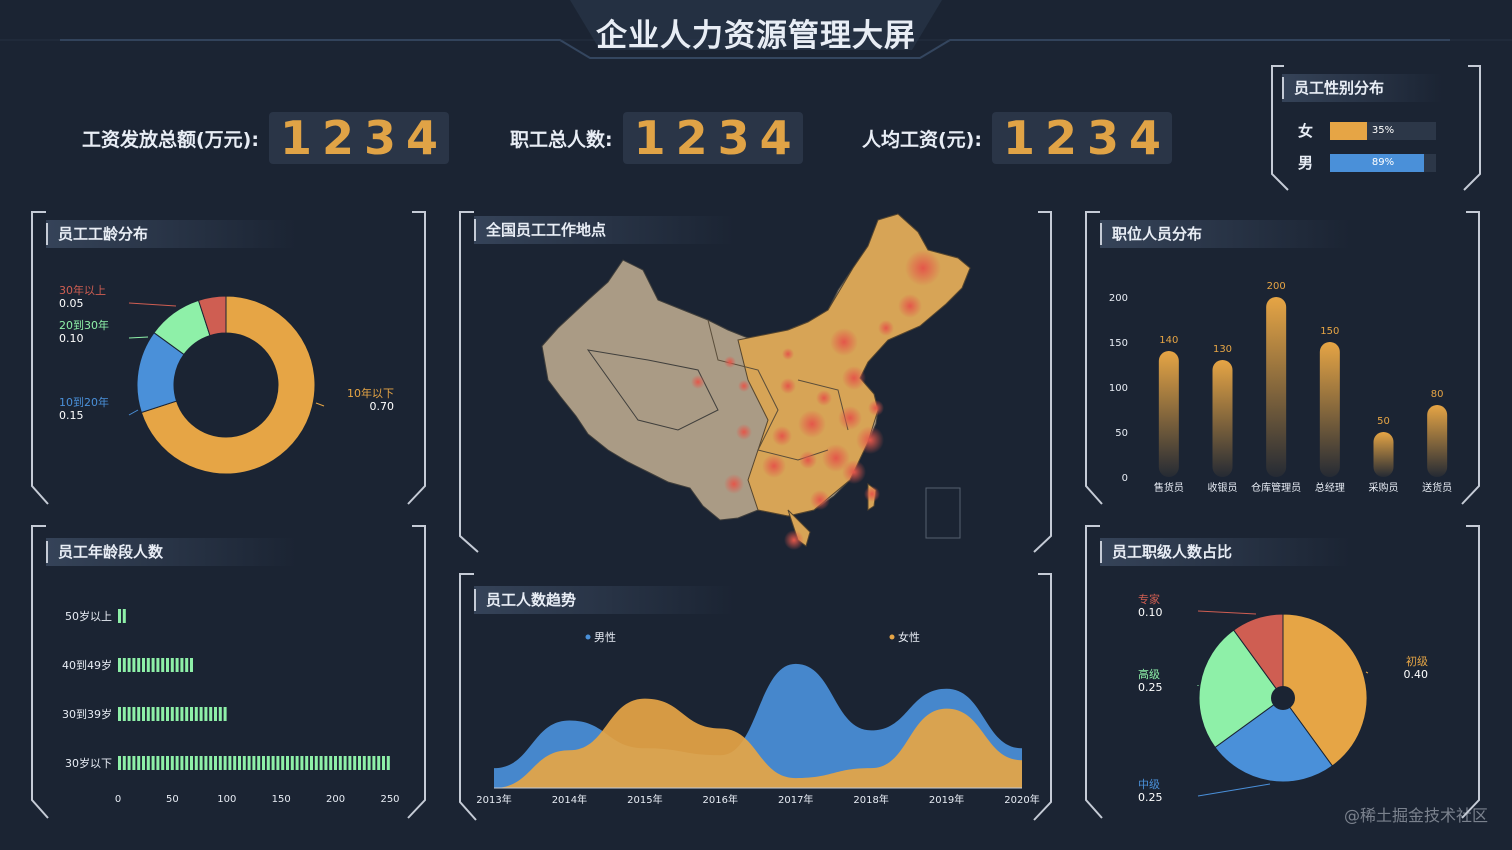 The width and height of the screenshot is (1512, 850). Describe the element at coordinates (382, 406) in the screenshot. I see `slice-value: 0.70` at that location.